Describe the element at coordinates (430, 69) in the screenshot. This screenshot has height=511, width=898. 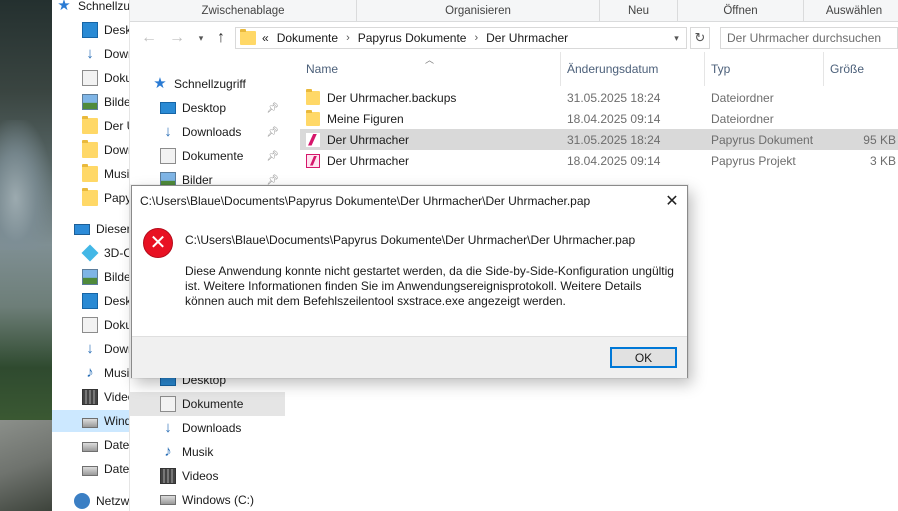
I see `column-header-name: Name` at that location.